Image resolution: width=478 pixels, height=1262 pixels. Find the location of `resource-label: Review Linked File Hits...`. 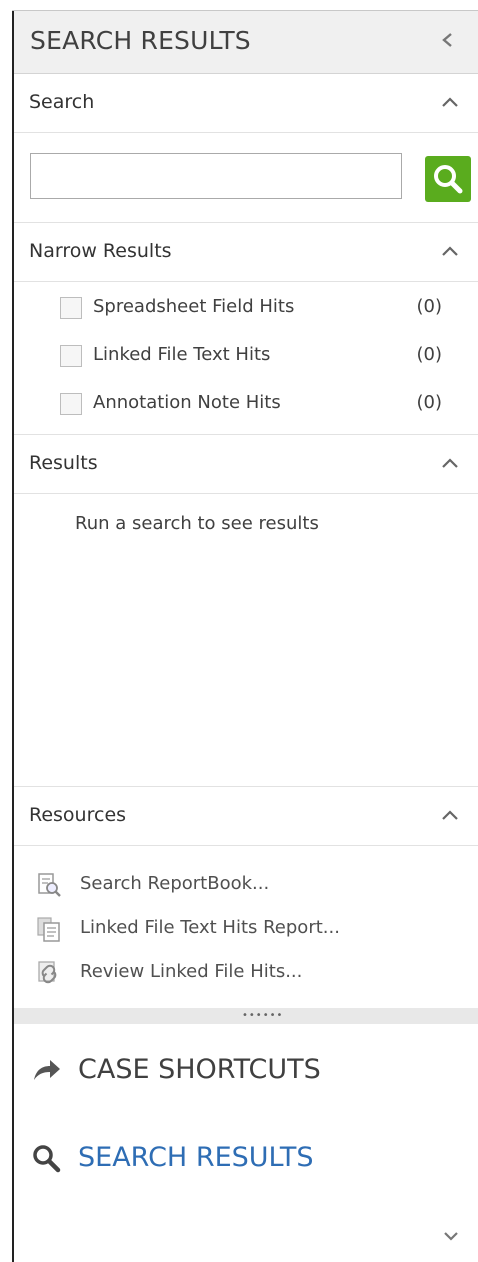

resource-label: Review Linked File Hits... is located at coordinates (191, 971).